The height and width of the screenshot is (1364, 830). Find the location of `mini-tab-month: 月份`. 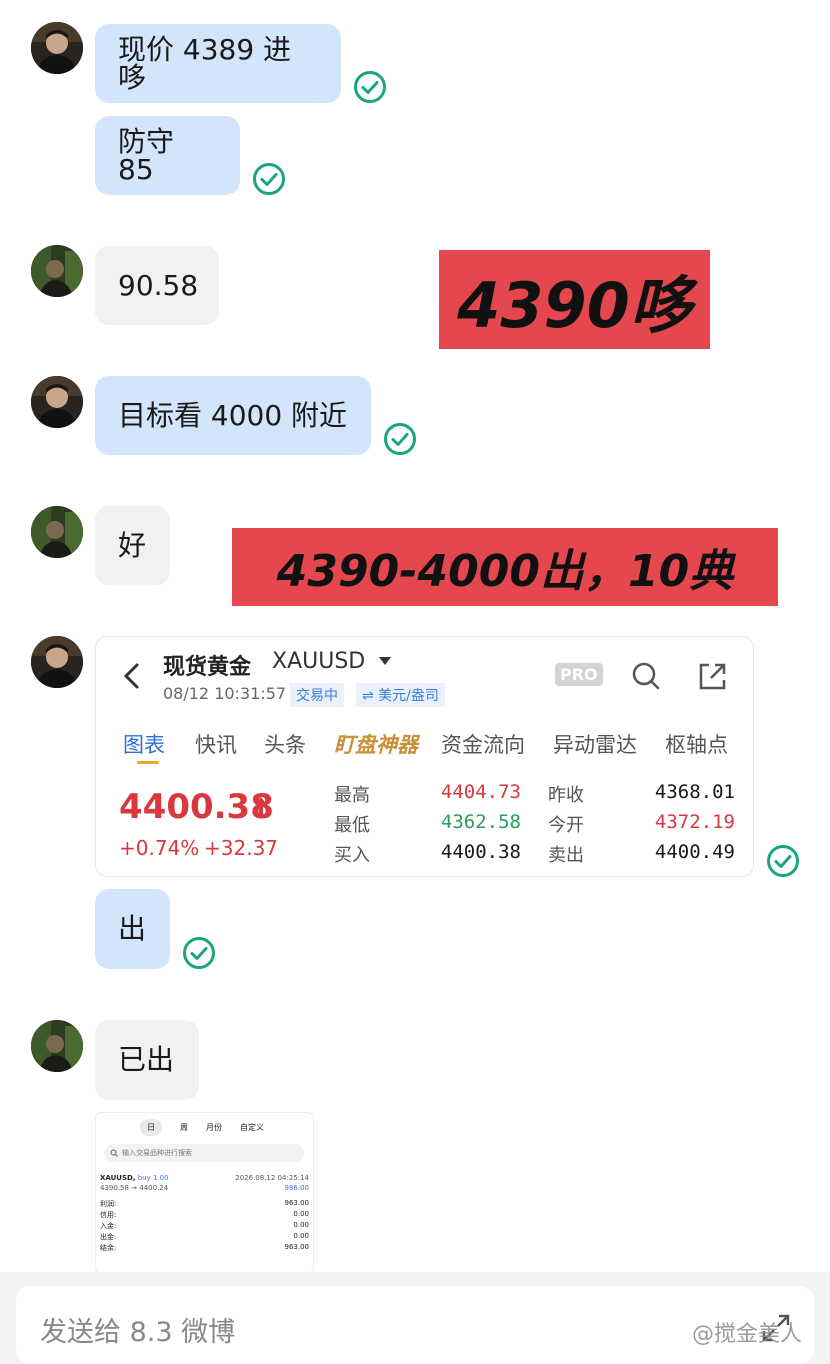

mini-tab-month: 月份 is located at coordinates (214, 1127).